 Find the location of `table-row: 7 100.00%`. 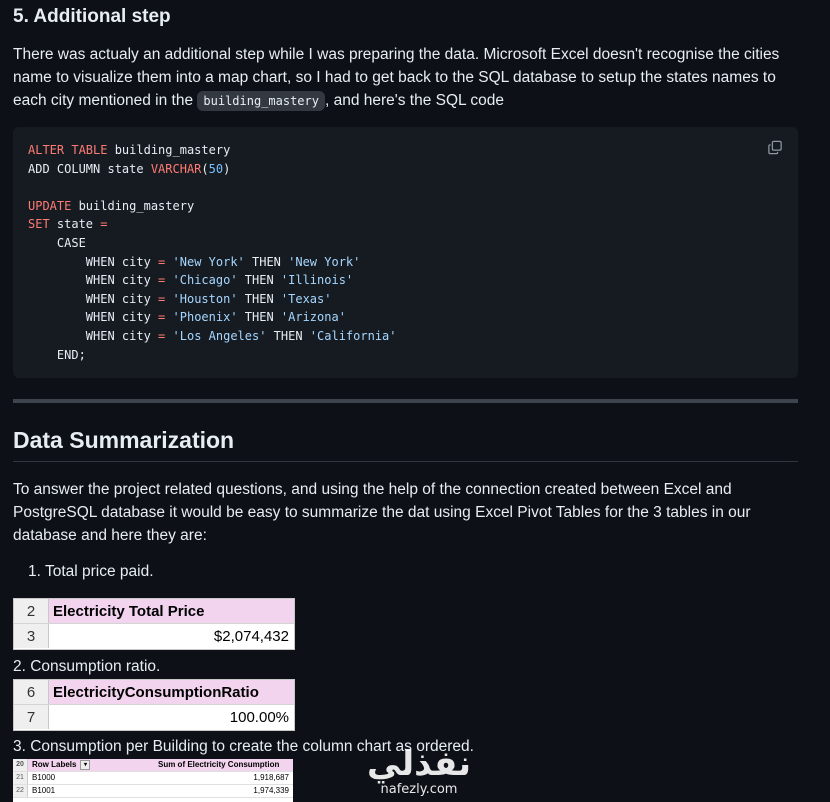

table-row: 7 100.00% is located at coordinates (154, 717).